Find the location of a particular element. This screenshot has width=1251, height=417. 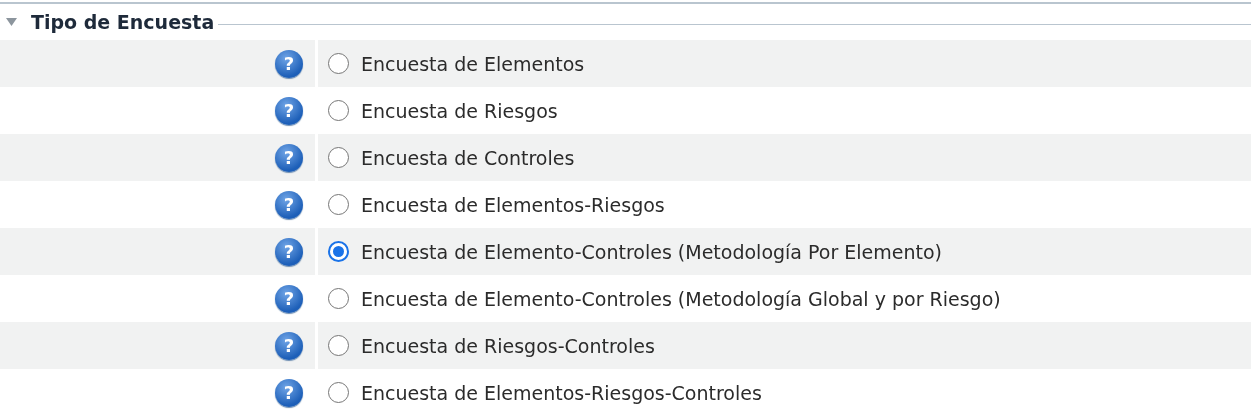

option-label: Encuesta de Controles is located at coordinates (468, 157).